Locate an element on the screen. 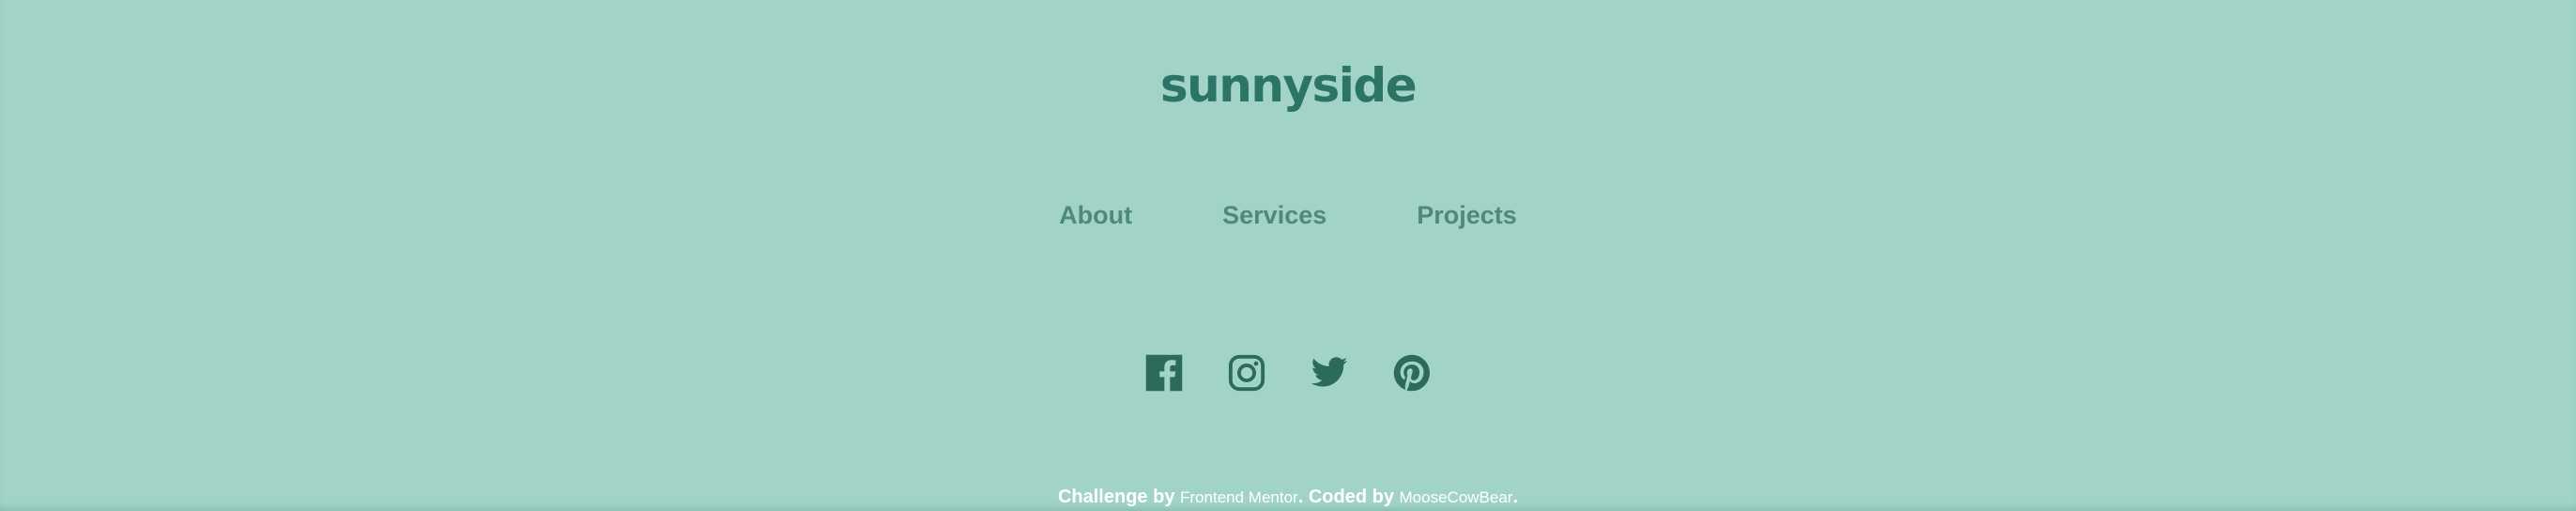 This screenshot has height=511, width=2576. facebook-link is located at coordinates (1164, 373).